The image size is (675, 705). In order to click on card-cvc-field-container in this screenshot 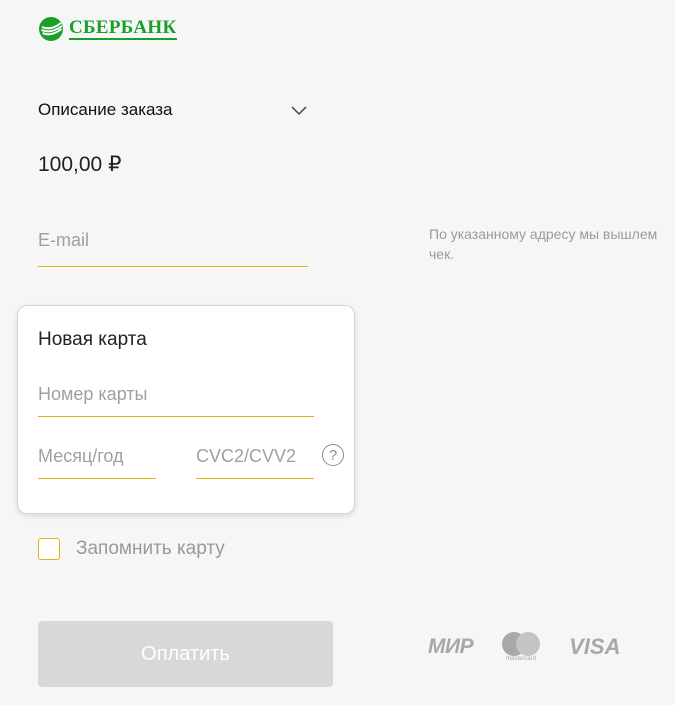, I will do `click(255, 460)`.